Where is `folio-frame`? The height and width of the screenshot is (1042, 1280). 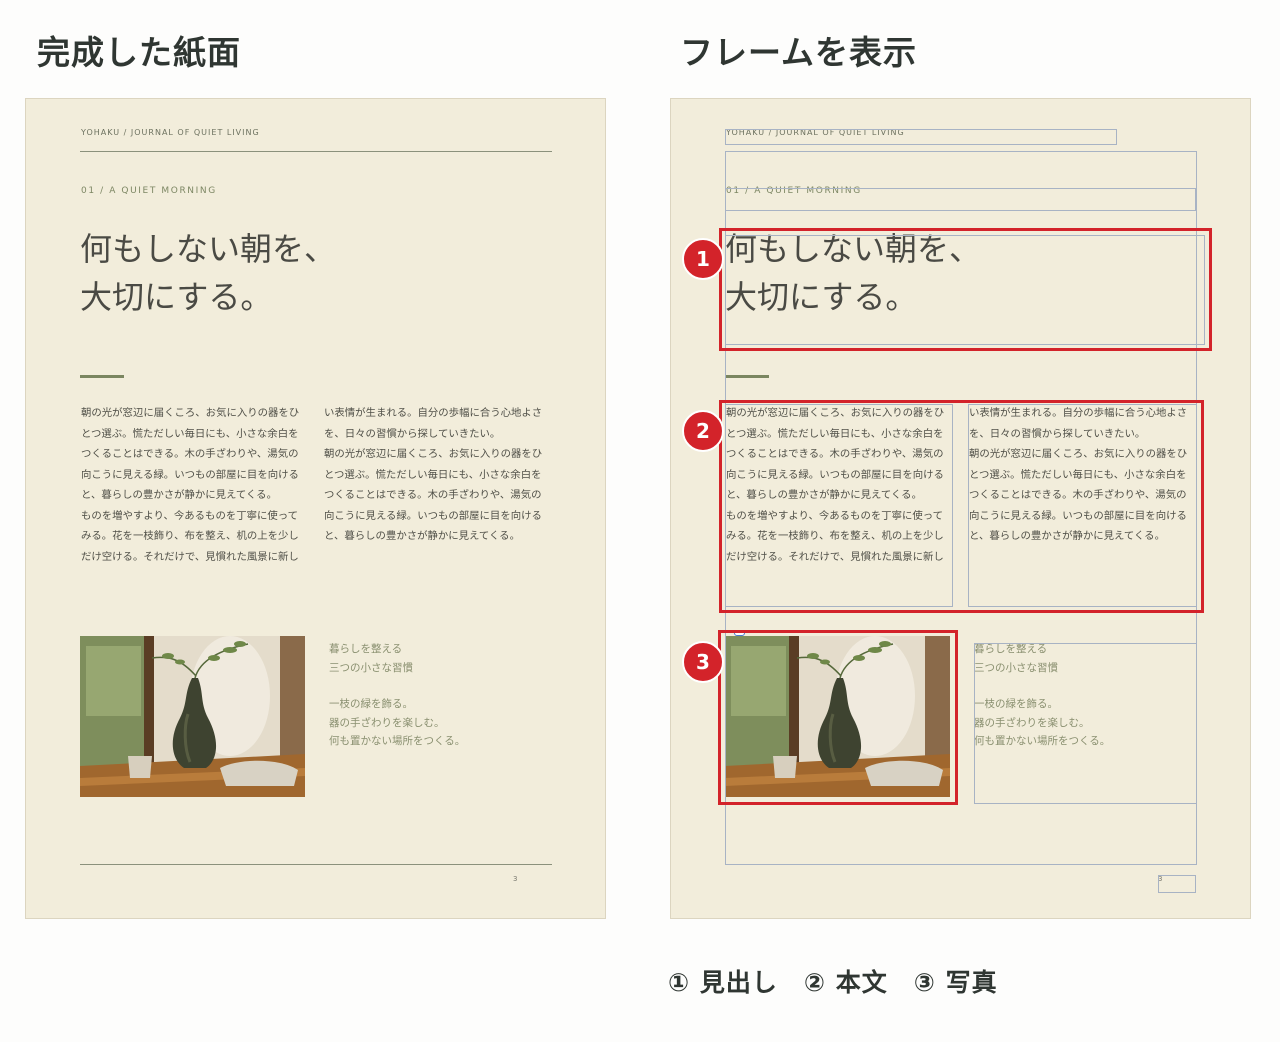
folio-frame is located at coordinates (1177, 884).